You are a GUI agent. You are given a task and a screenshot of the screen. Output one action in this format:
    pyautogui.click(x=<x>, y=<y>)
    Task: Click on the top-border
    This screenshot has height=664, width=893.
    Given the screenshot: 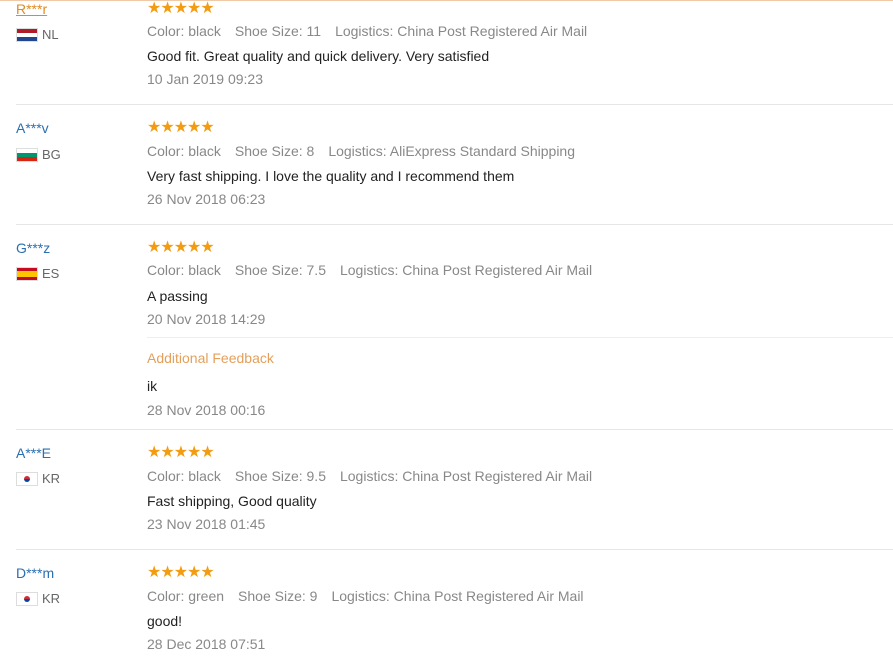 What is the action you would take?
    pyautogui.click(x=446, y=0)
    